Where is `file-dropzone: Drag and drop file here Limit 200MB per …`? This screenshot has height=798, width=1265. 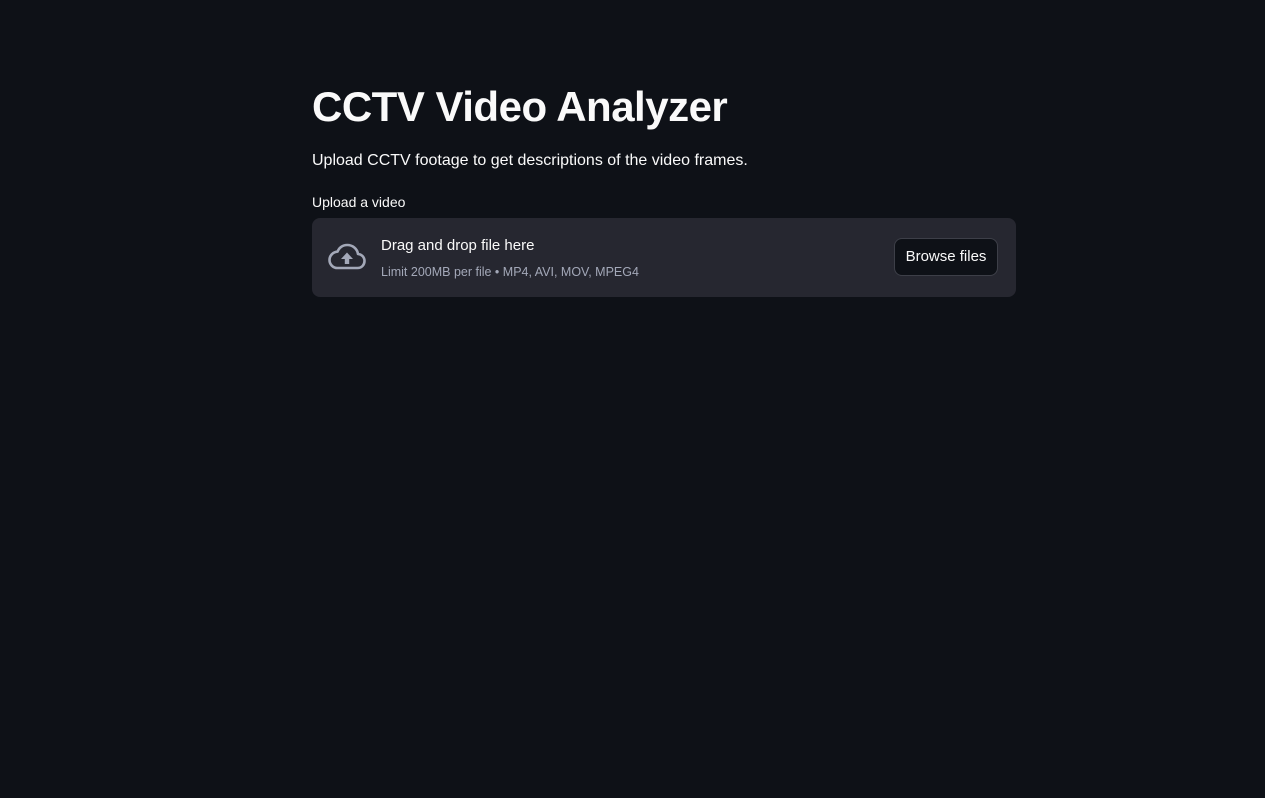 file-dropzone: Drag and drop file here Limit 200MB per … is located at coordinates (664, 257).